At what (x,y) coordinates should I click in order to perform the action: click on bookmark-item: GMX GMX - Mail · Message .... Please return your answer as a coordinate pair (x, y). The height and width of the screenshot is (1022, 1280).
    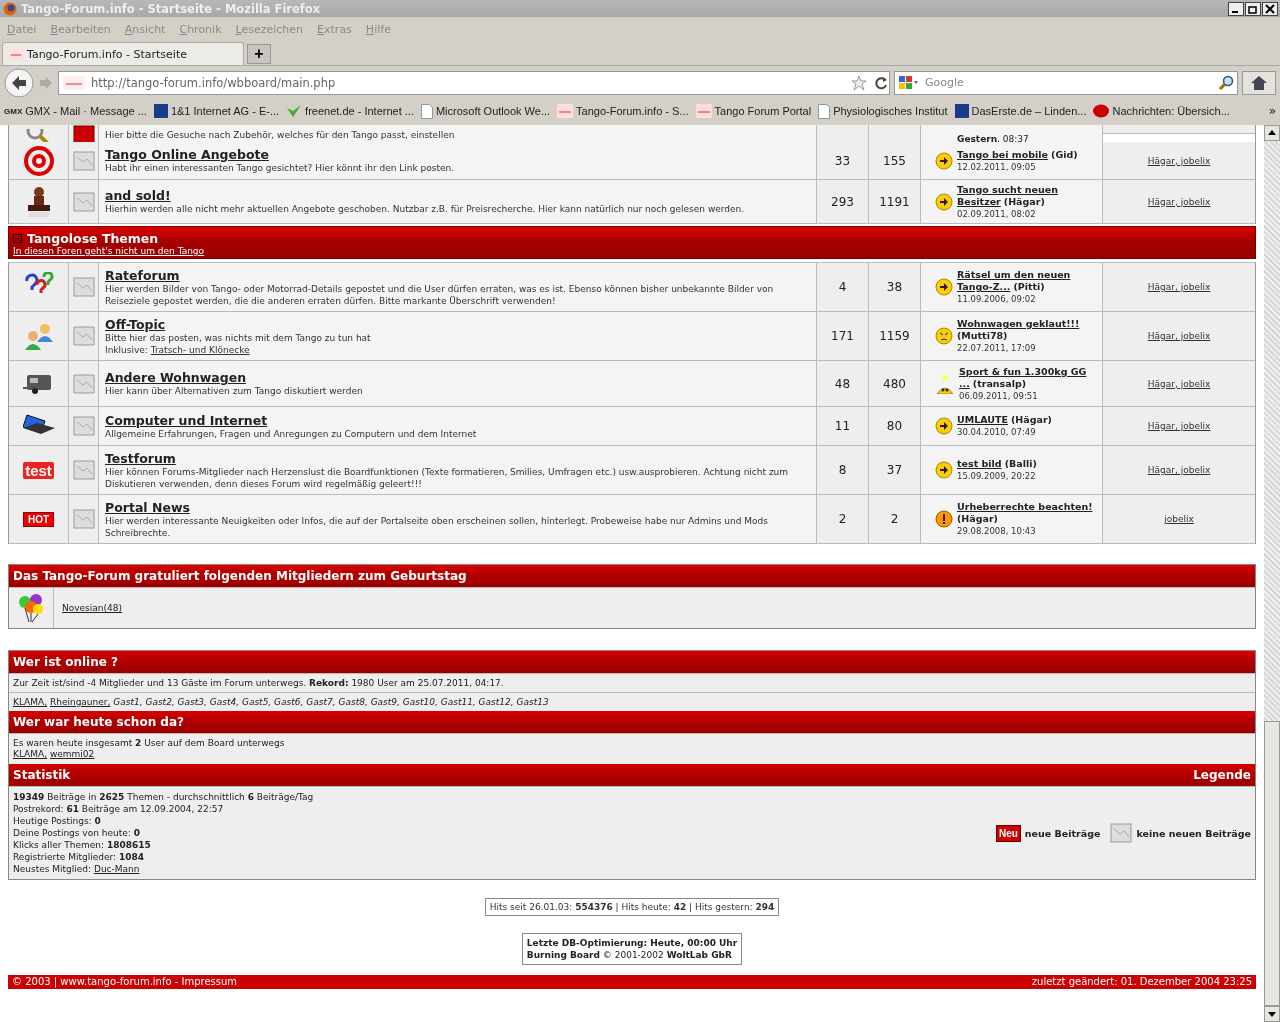
    Looking at the image, I should click on (75, 111).